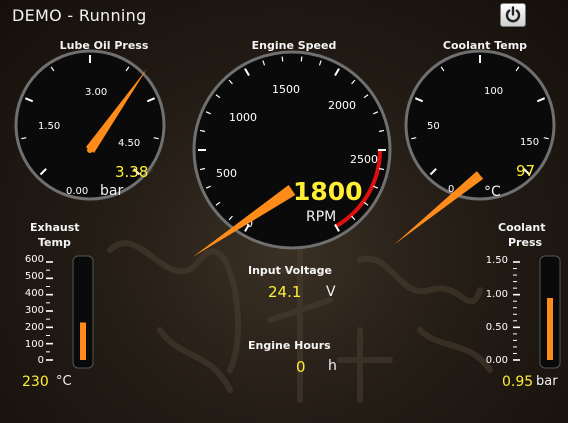 This screenshot has width=568, height=423. Describe the element at coordinates (496, 294) in the screenshot. I see `coolant-press-tick-label: 1.00` at that location.